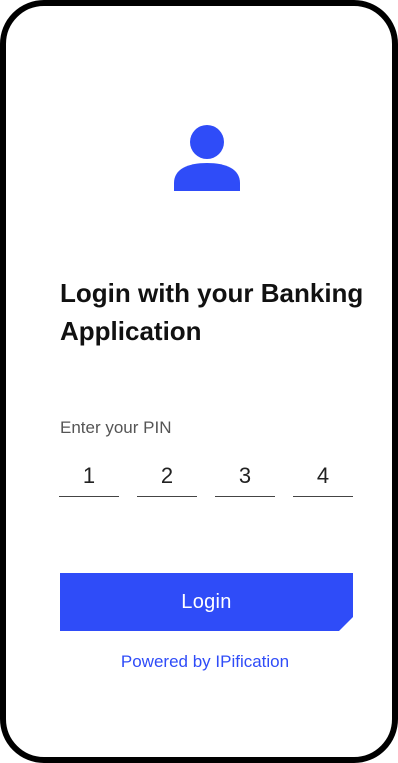 The width and height of the screenshot is (398, 763). What do you see at coordinates (206, 602) in the screenshot?
I see `login-button: Login` at bounding box center [206, 602].